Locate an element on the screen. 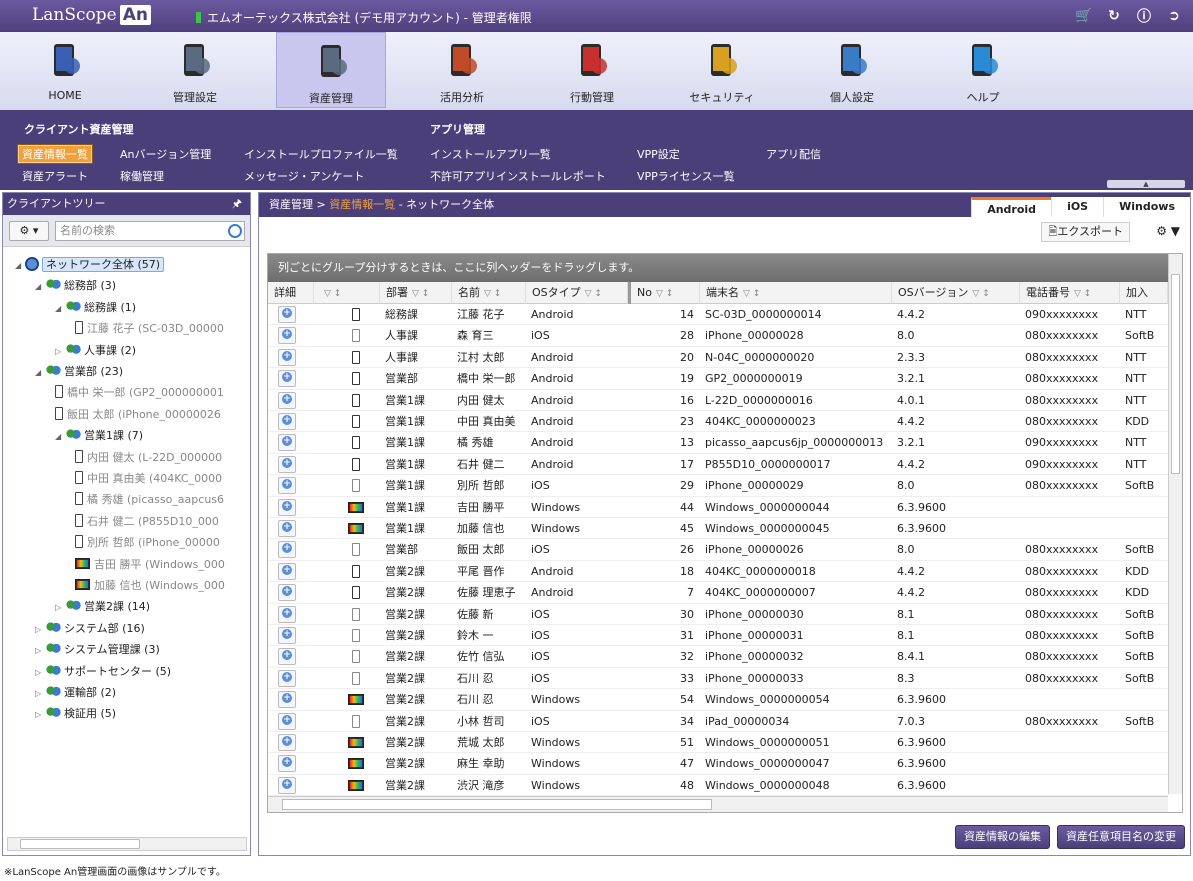  nav-admin-settings: 管理設定 is located at coordinates (195, 70).